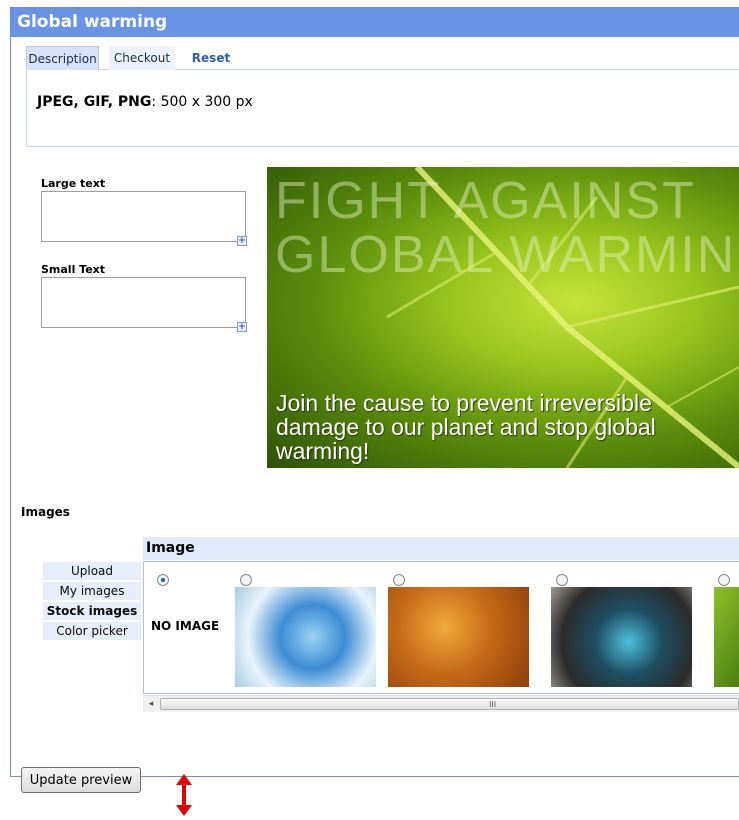 The image size is (739, 820). Describe the element at coordinates (621, 637) in the screenshot. I see `blue-abstract-image` at that location.